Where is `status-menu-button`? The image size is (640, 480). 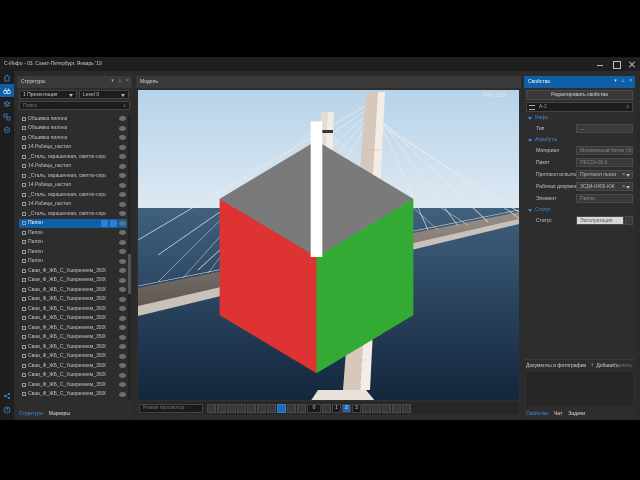 status-menu-button is located at coordinates (629, 220).